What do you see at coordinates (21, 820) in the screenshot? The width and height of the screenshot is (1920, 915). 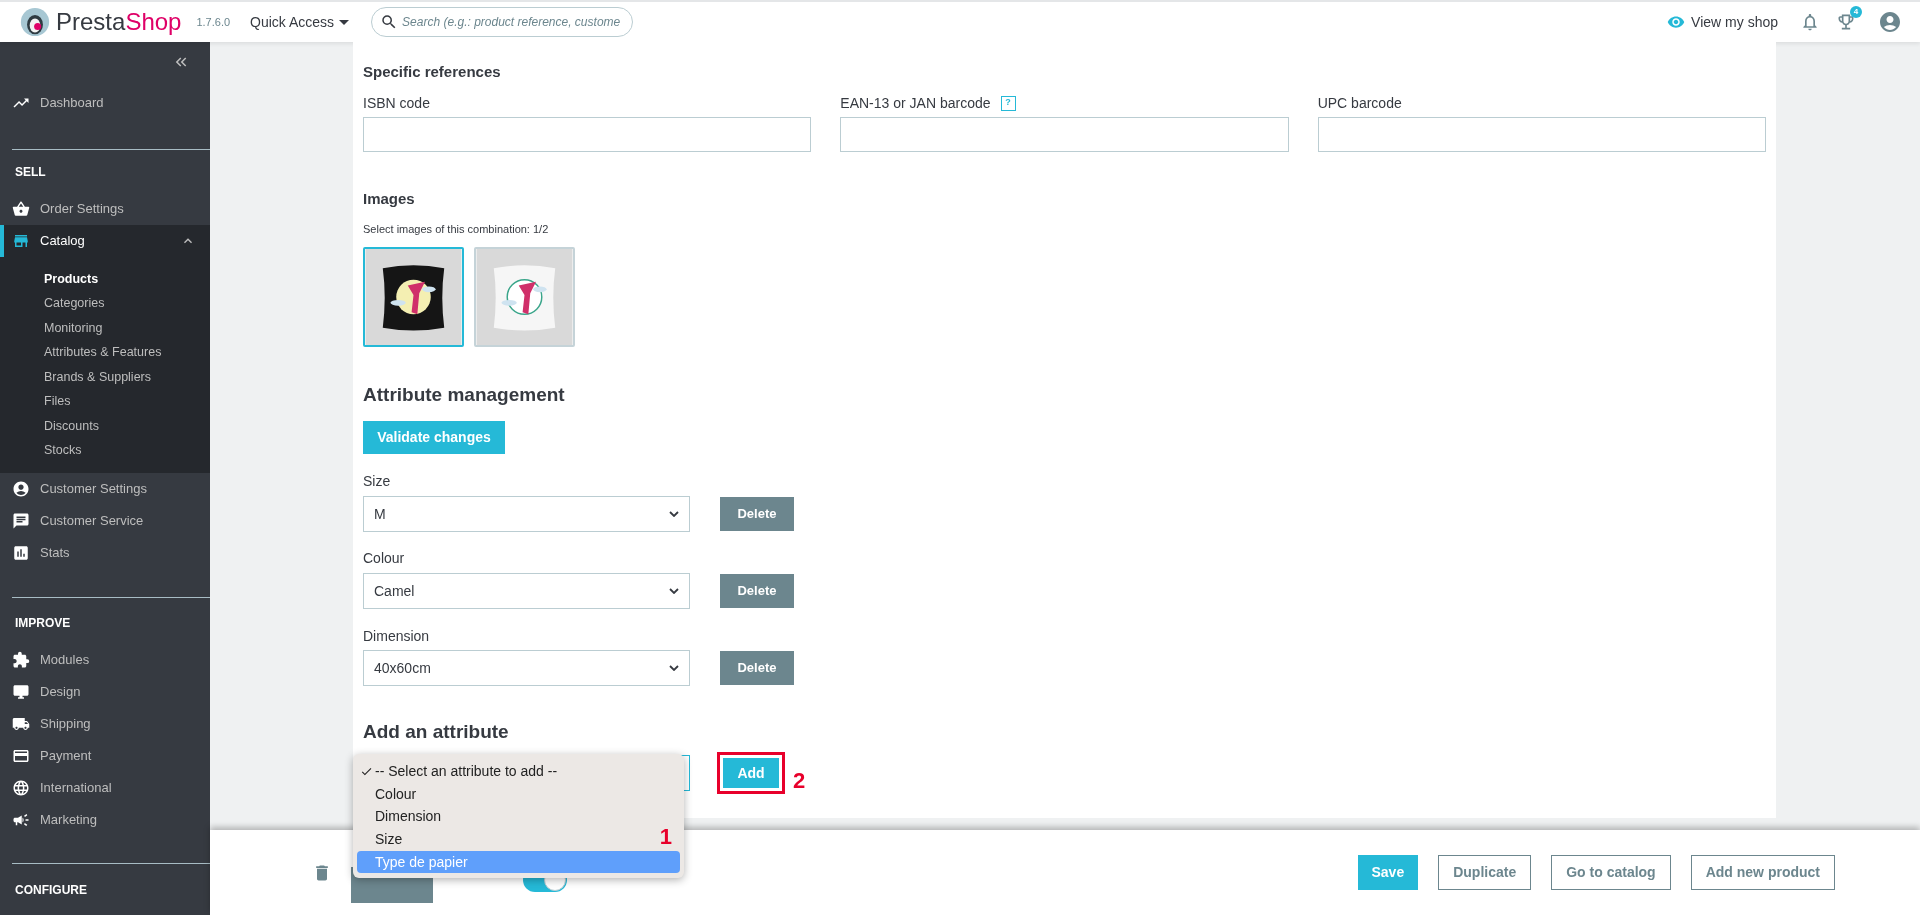 I see `megaphone-icon` at bounding box center [21, 820].